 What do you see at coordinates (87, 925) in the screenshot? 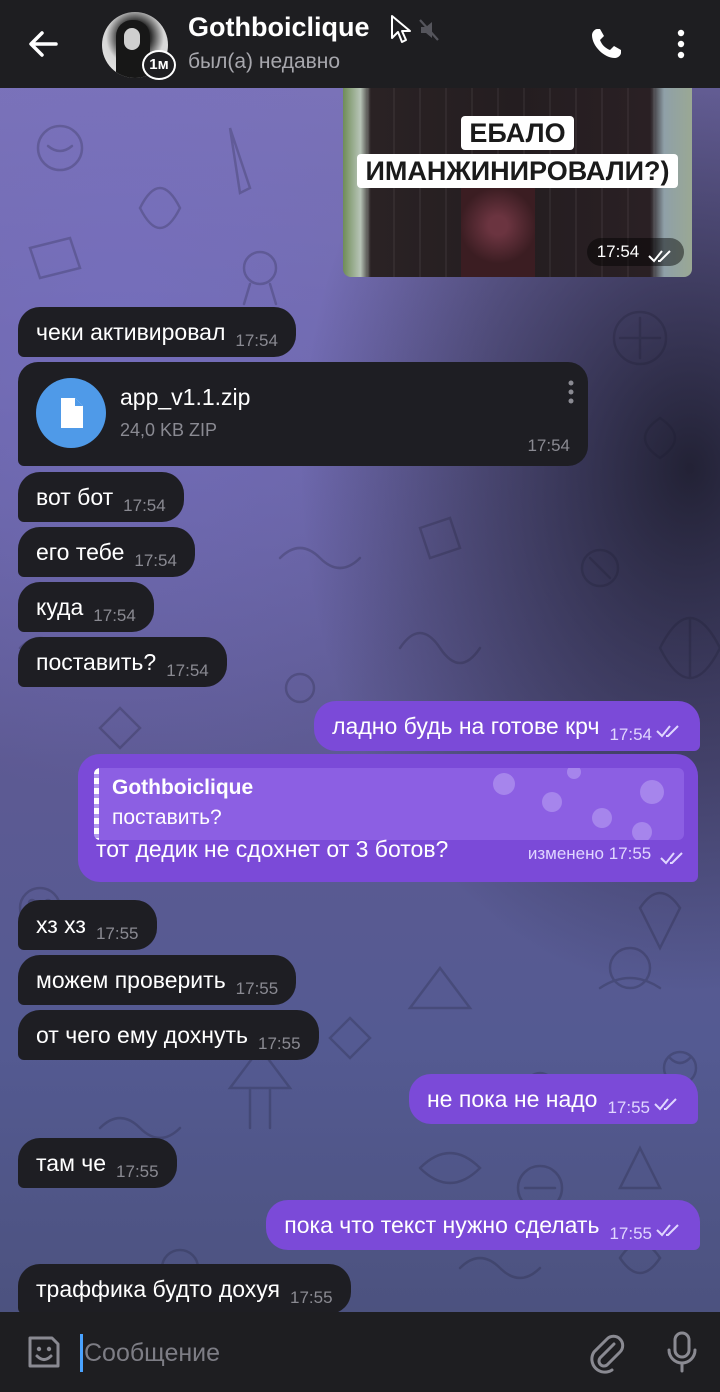
I see `message-incoming: хз хз 17:55` at bounding box center [87, 925].